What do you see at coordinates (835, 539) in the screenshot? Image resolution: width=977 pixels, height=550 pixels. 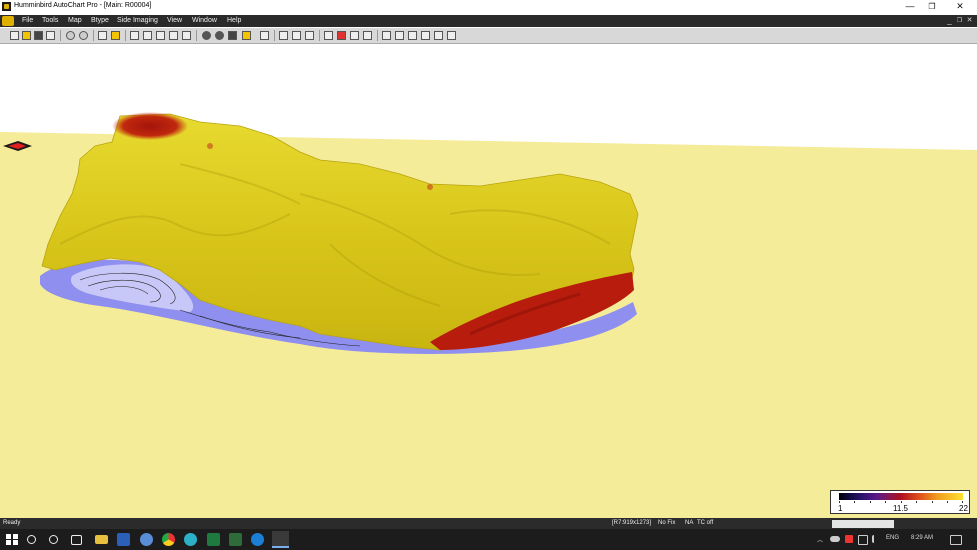 I see `onedrive-icon` at bounding box center [835, 539].